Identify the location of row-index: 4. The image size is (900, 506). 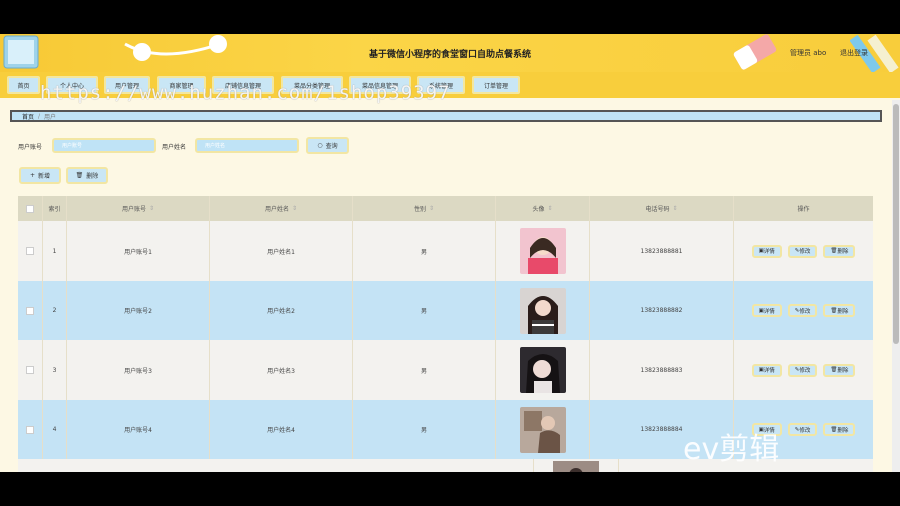
(55, 429).